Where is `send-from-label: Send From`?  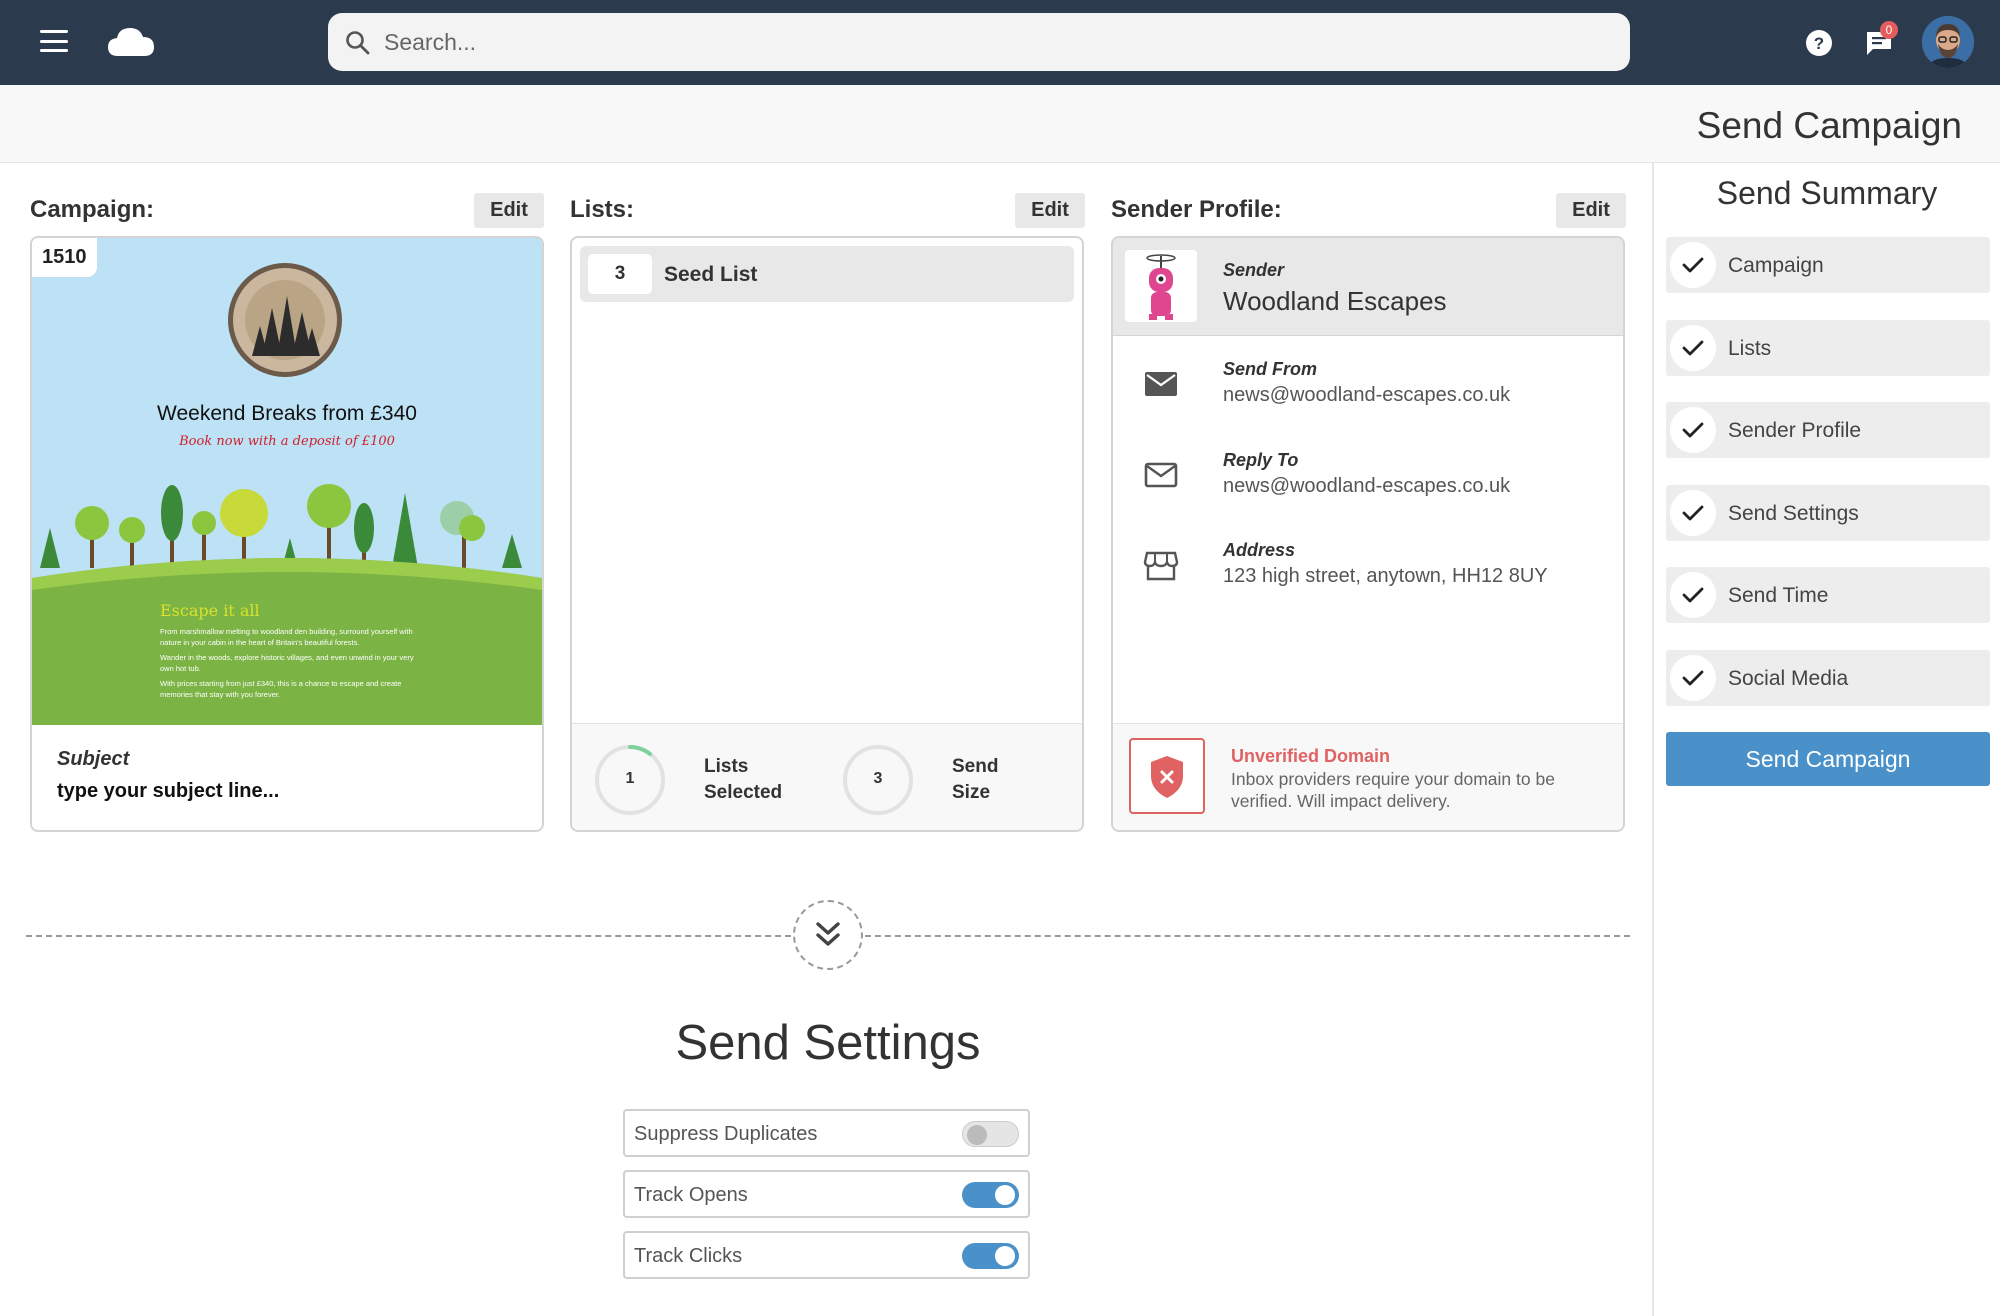 send-from-label: Send From is located at coordinates (1270, 369).